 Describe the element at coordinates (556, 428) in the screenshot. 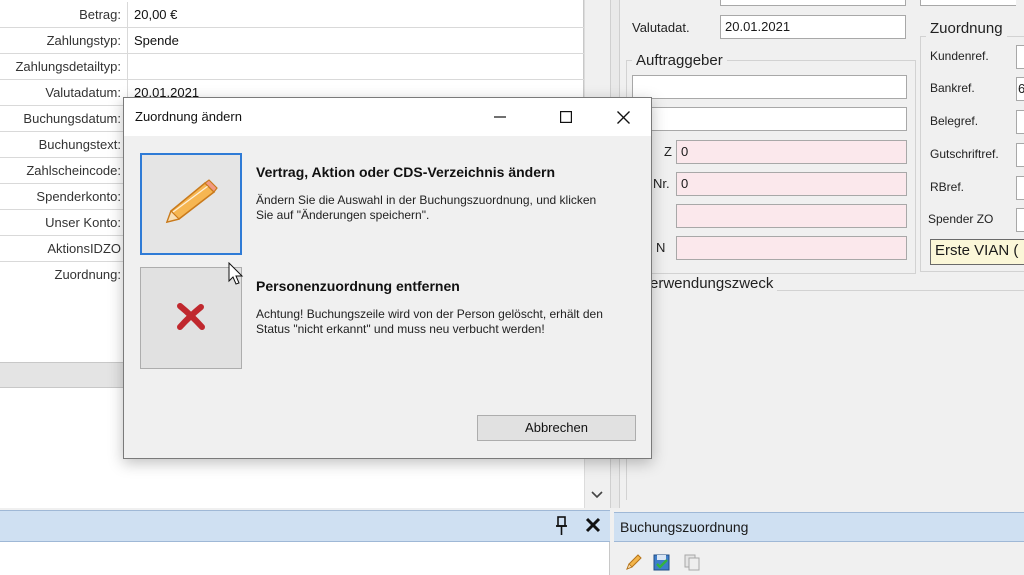

I see `cancel-button: Abbrechen` at that location.